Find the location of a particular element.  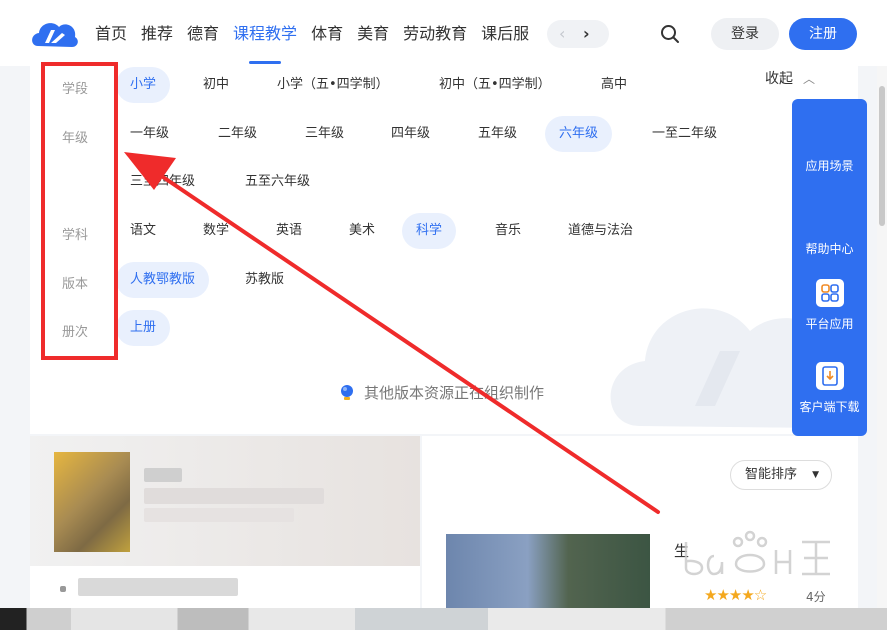

option-primary-school: 小学 is located at coordinates (143, 85).